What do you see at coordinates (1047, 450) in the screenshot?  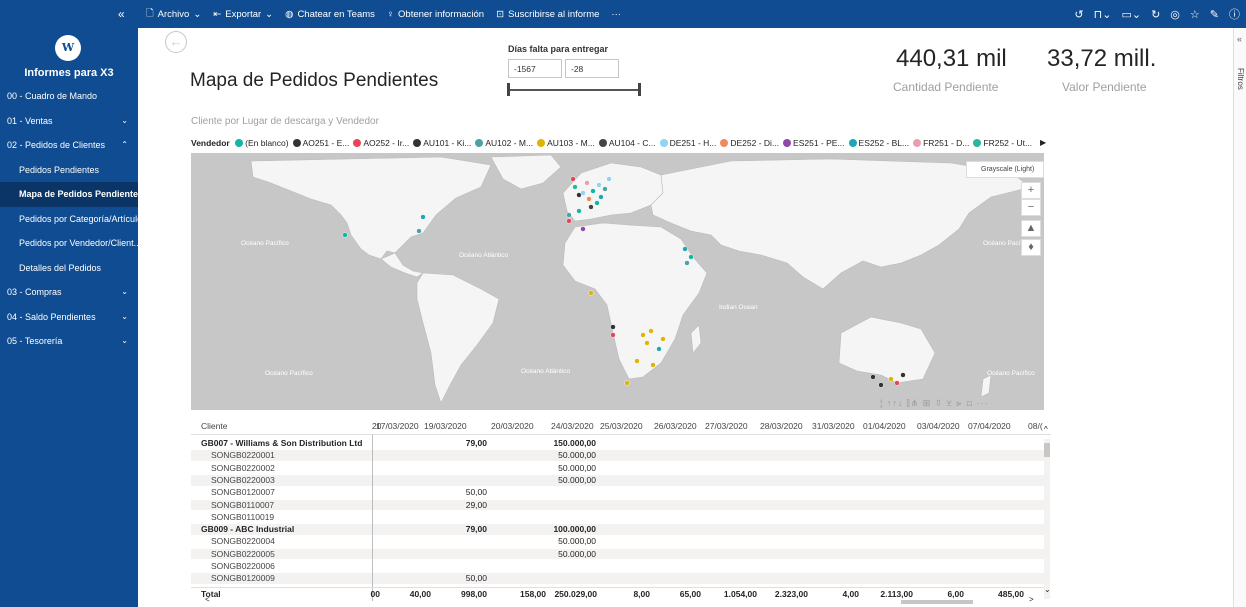 I see `vertical-scroll-thumb` at bounding box center [1047, 450].